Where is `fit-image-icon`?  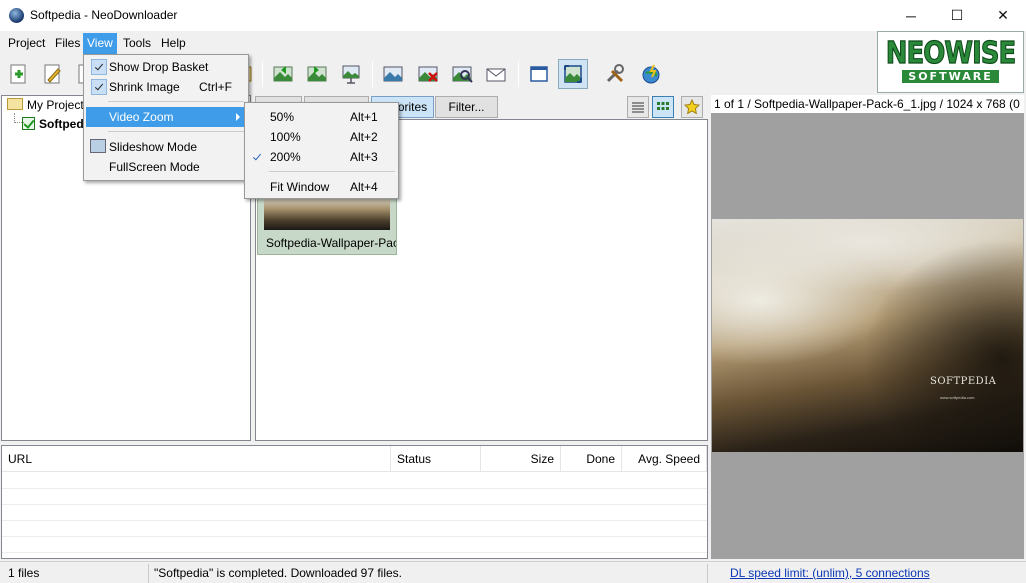 fit-image-icon is located at coordinates (573, 74).